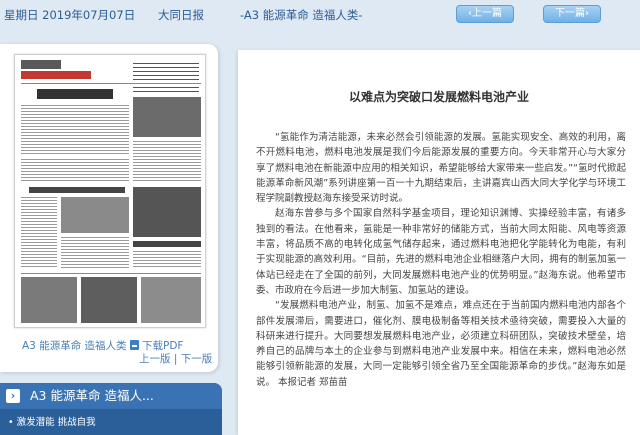 The width and height of the screenshot is (640, 435). Describe the element at coordinates (74, 345) in the screenshot. I see `page-label-link: A3 能源革命 造福人类` at that location.